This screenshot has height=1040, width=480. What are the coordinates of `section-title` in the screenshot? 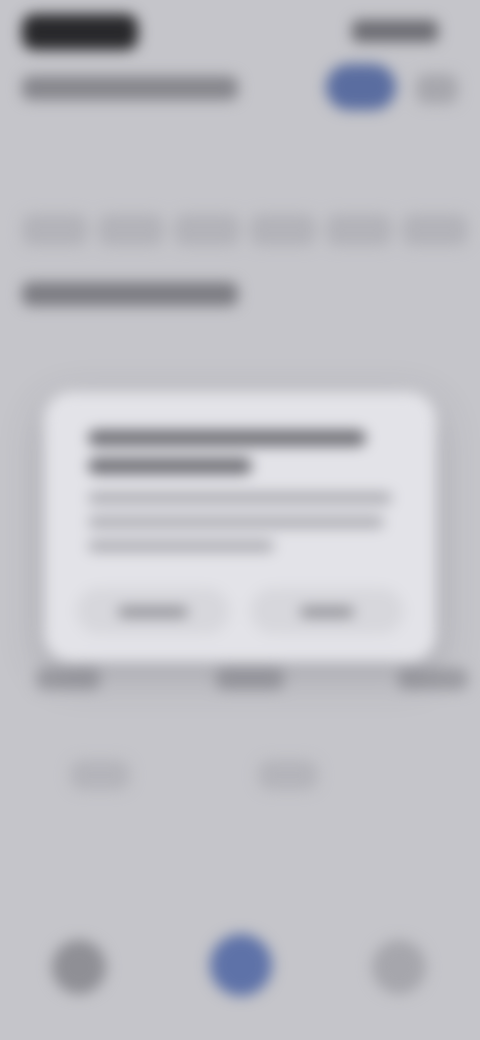 It's located at (130, 294).